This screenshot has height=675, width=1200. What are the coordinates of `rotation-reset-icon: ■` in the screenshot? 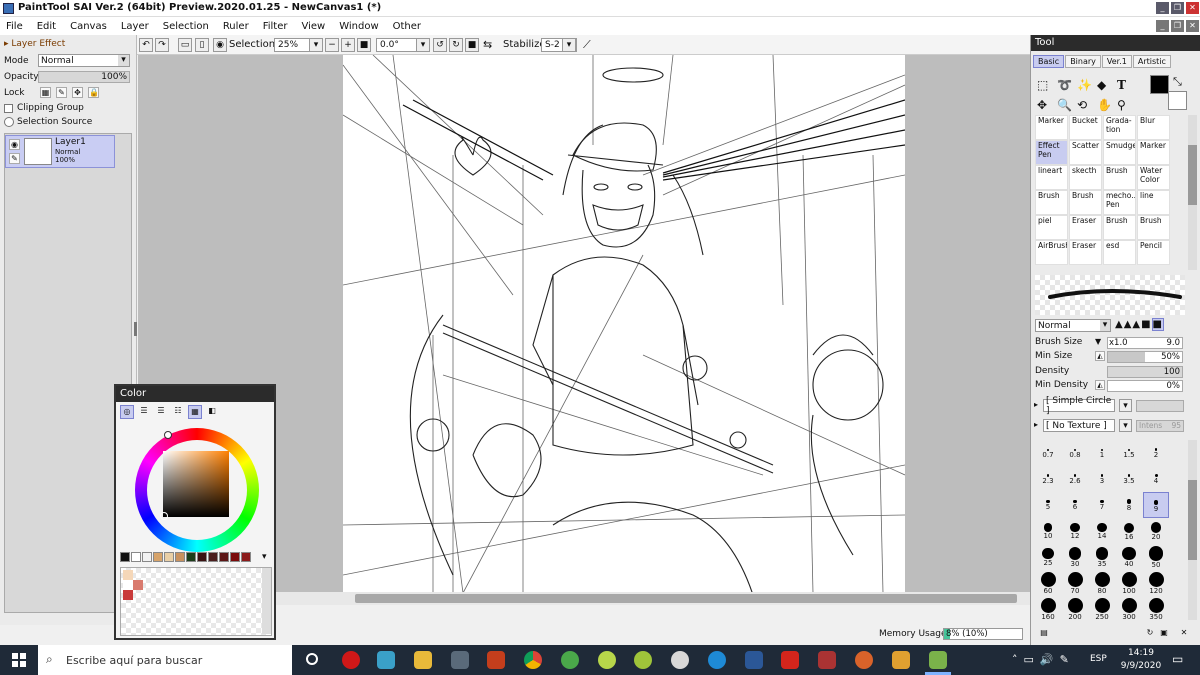 It's located at (472, 45).